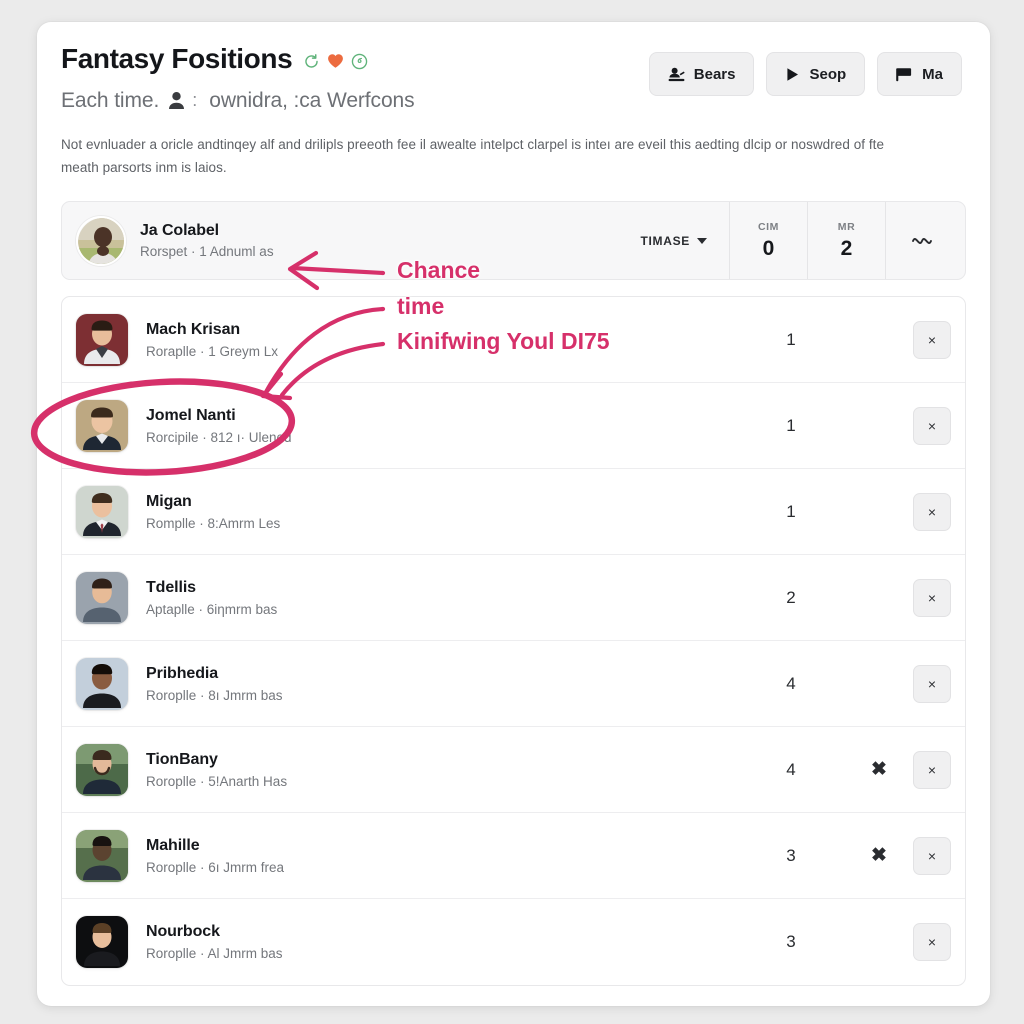 This screenshot has width=1024, height=1024. What do you see at coordinates (438, 426) in the screenshot?
I see `row-text: Jomel Nanti Rorcipile · 812 ı· Ulened` at bounding box center [438, 426].